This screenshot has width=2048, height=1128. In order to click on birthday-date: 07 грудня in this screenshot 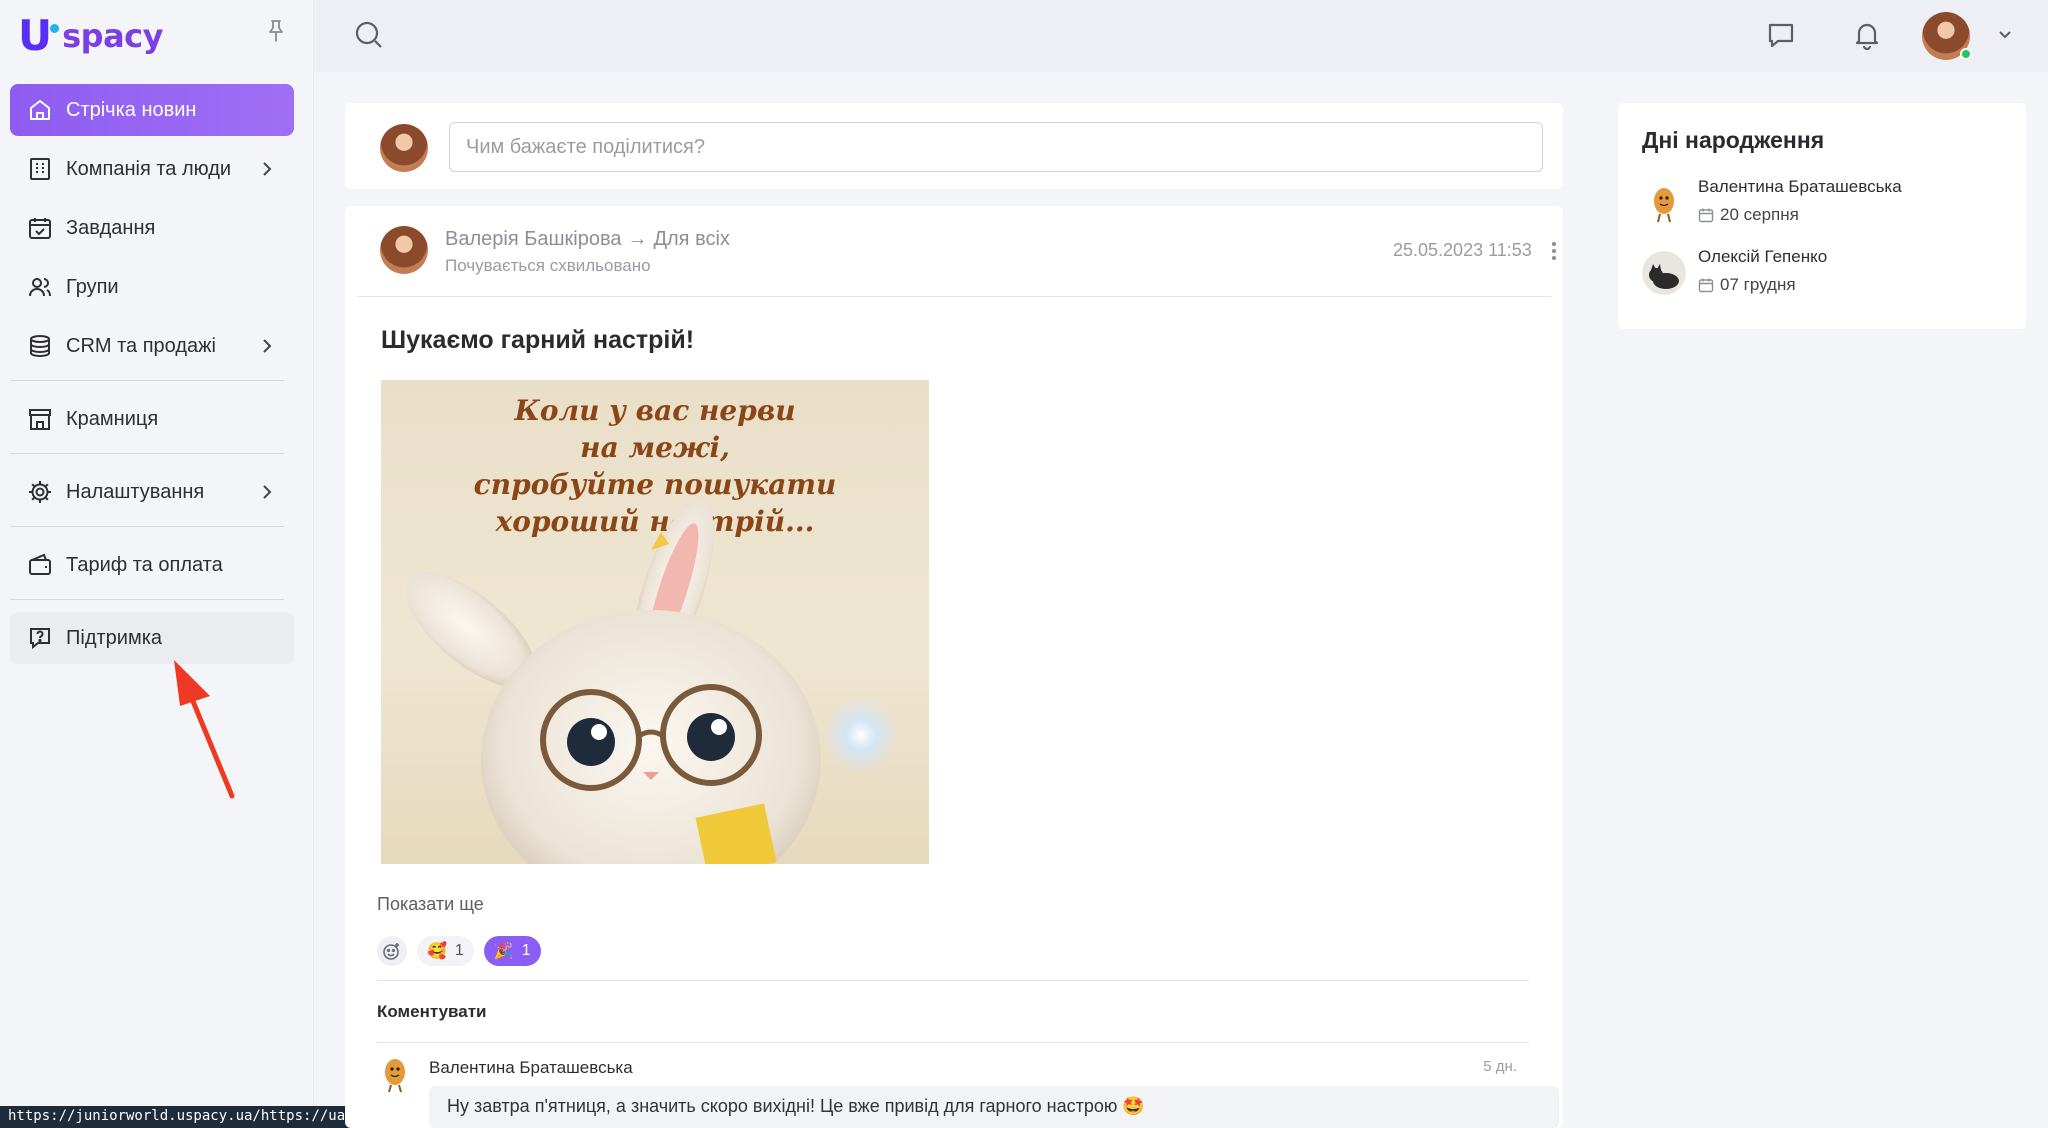, I will do `click(1758, 284)`.